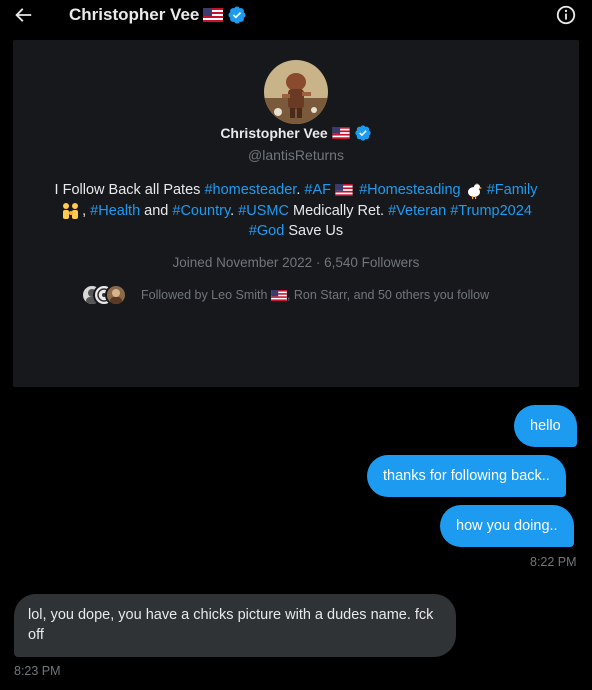 This screenshot has width=592, height=690. Describe the element at coordinates (263, 211) in the screenshot. I see `hashtag-usmc: #USMC` at that location.